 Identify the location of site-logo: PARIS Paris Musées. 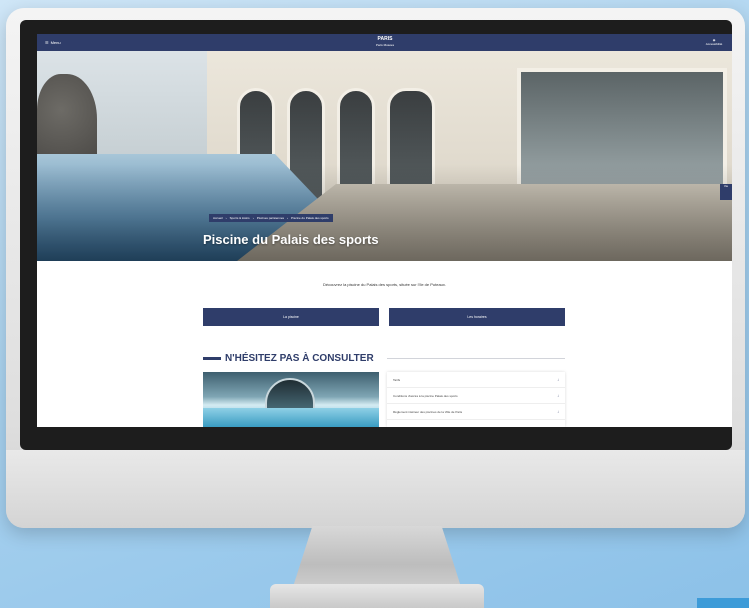
(385, 42).